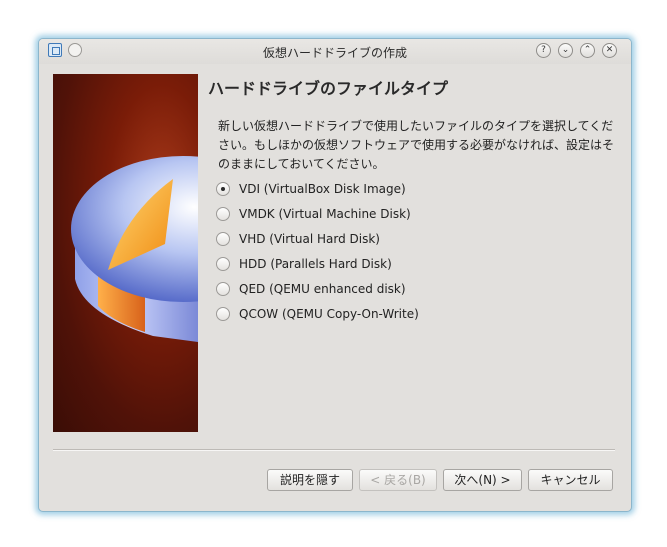 The image size is (667, 547). Describe the element at coordinates (329, 314) in the screenshot. I see `option-label: QCOW (QEMU Copy-On-Write)` at that location.